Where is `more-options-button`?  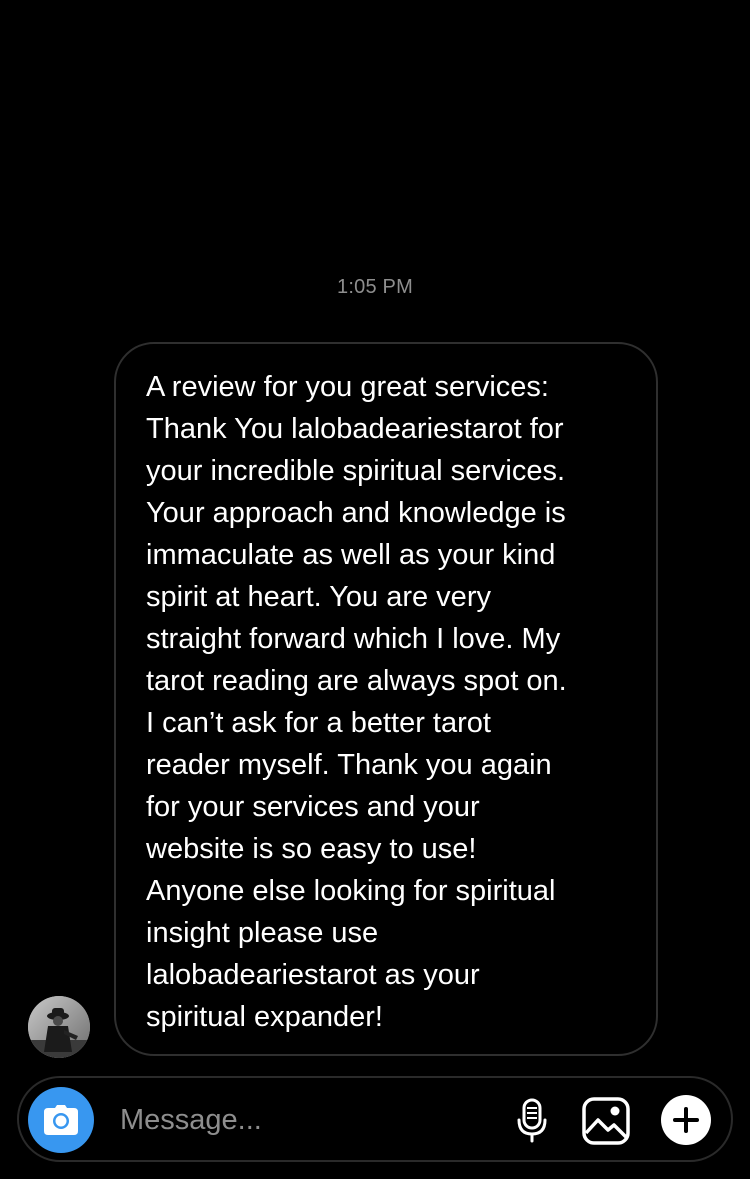
more-options-button is located at coordinates (686, 1120).